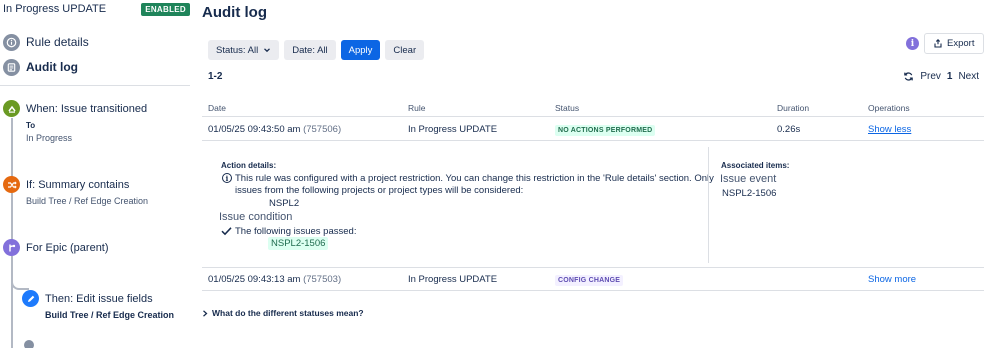  I want to click on trigger-field-label: To, so click(31, 125).